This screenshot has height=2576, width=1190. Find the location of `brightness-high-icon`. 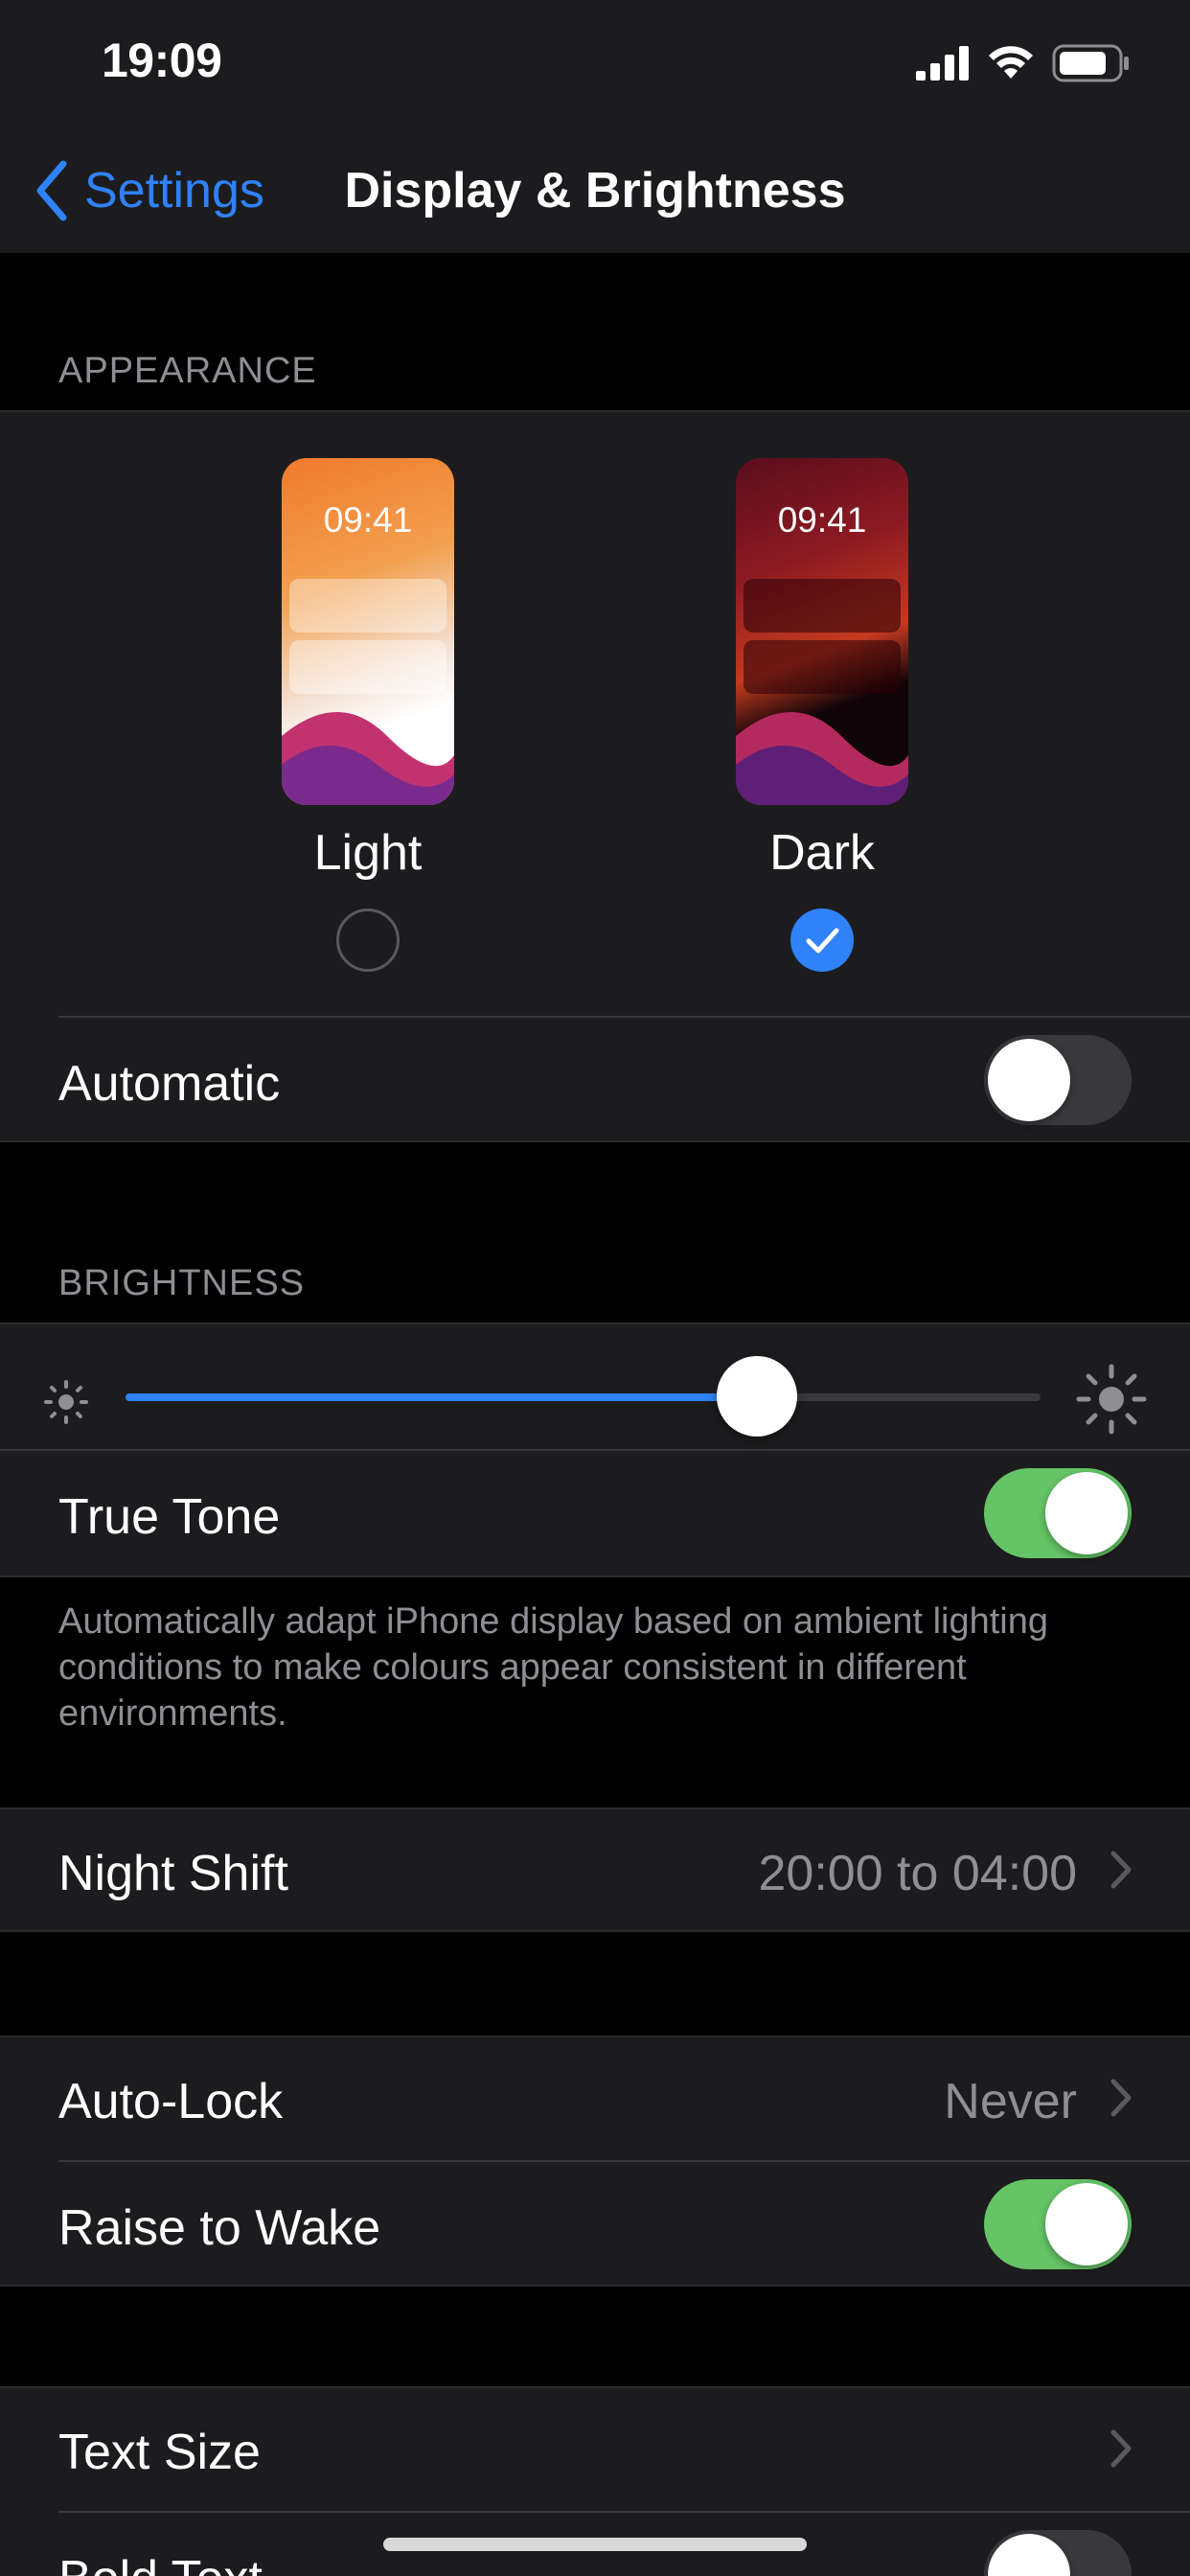

brightness-high-icon is located at coordinates (1111, 1399).